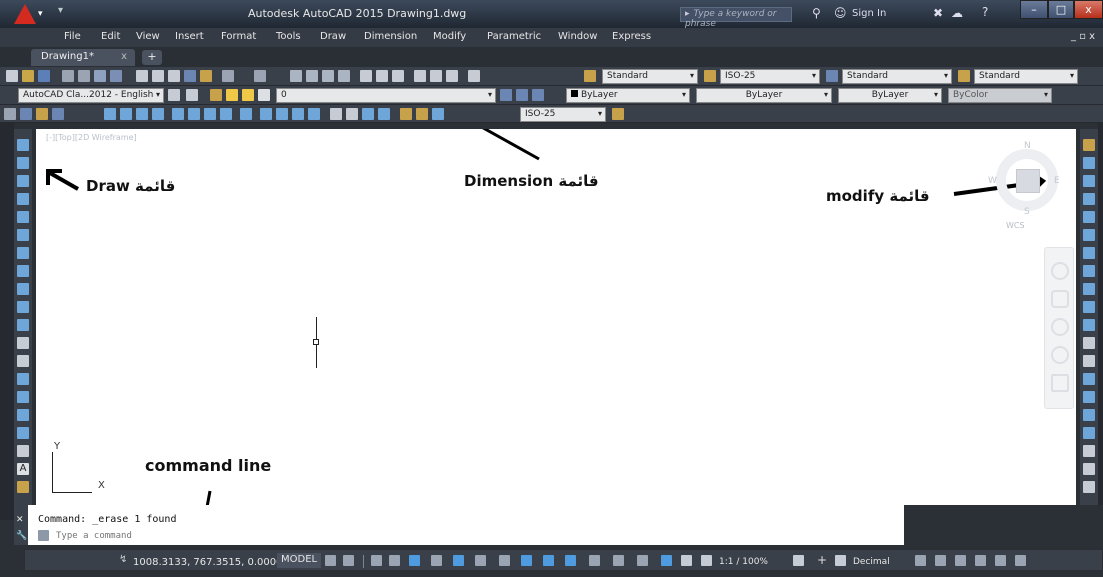 The width and height of the screenshot is (1103, 577). What do you see at coordinates (23, 451) in the screenshot?
I see `table-icon` at bounding box center [23, 451].